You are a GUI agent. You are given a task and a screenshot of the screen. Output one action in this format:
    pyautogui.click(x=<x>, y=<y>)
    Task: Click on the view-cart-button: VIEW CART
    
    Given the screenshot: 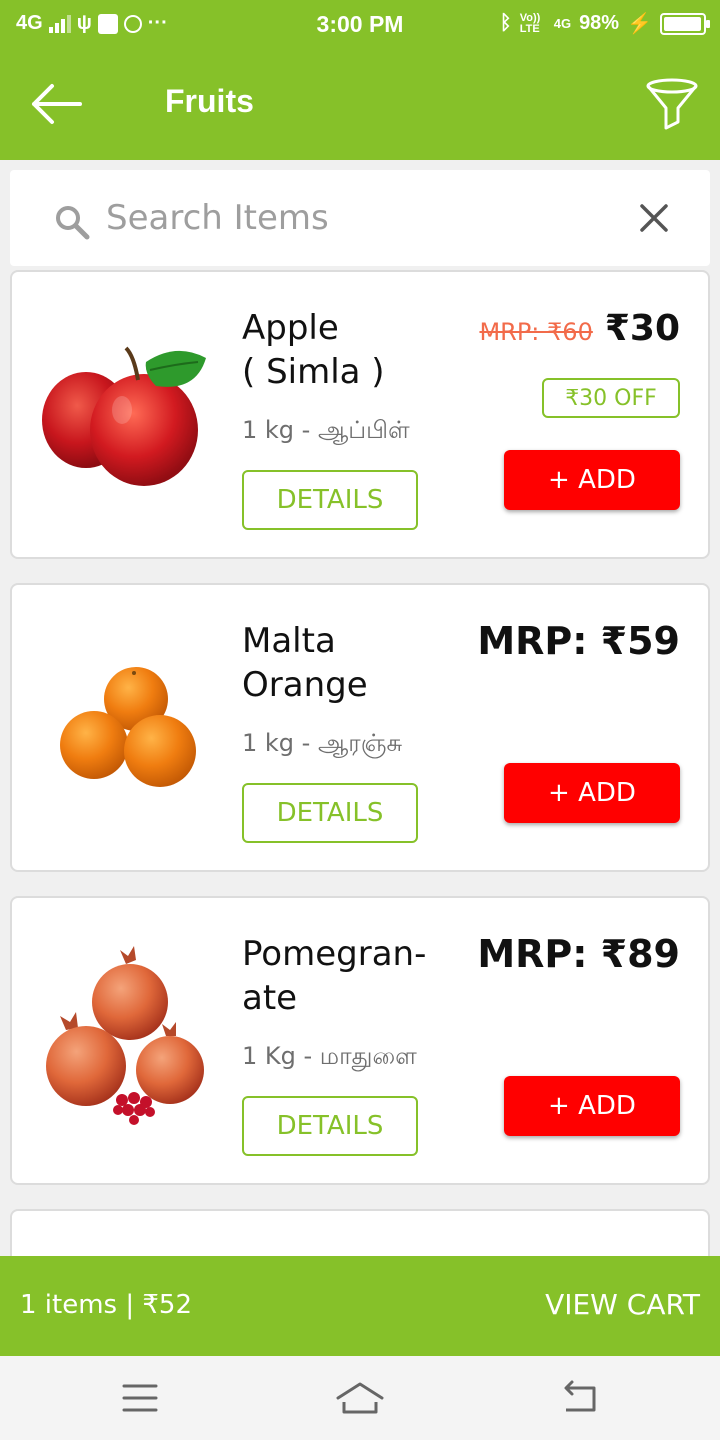 What is the action you would take?
    pyautogui.click(x=622, y=1304)
    